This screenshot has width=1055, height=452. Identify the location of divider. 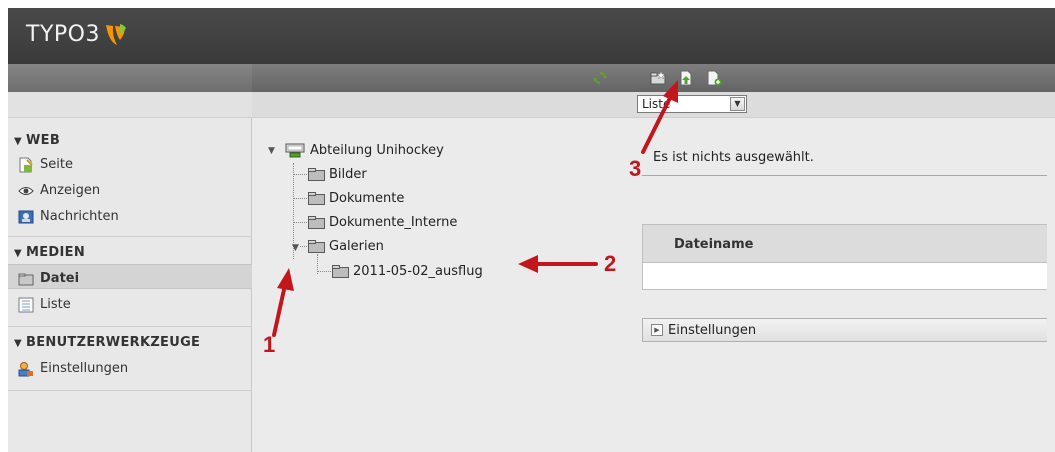
(844, 175).